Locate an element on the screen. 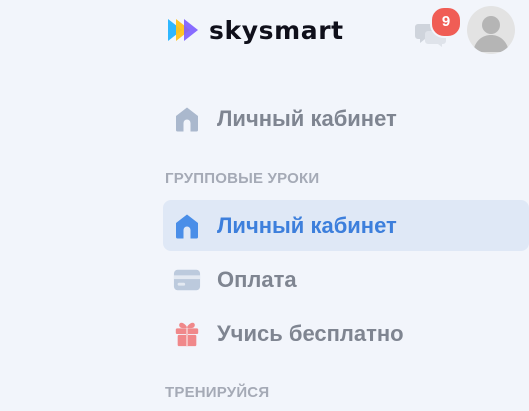 Image resolution: width=529 pixels, height=411 pixels. nav-payment: Оплата is located at coordinates (346, 279).